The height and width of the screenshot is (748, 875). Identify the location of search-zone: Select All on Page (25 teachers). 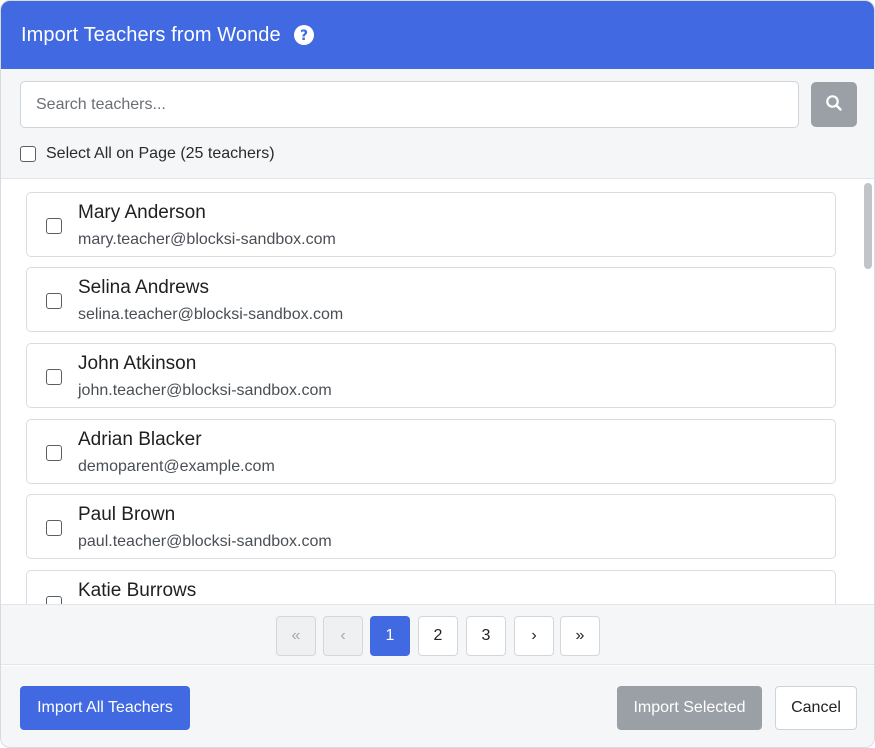
(437, 124).